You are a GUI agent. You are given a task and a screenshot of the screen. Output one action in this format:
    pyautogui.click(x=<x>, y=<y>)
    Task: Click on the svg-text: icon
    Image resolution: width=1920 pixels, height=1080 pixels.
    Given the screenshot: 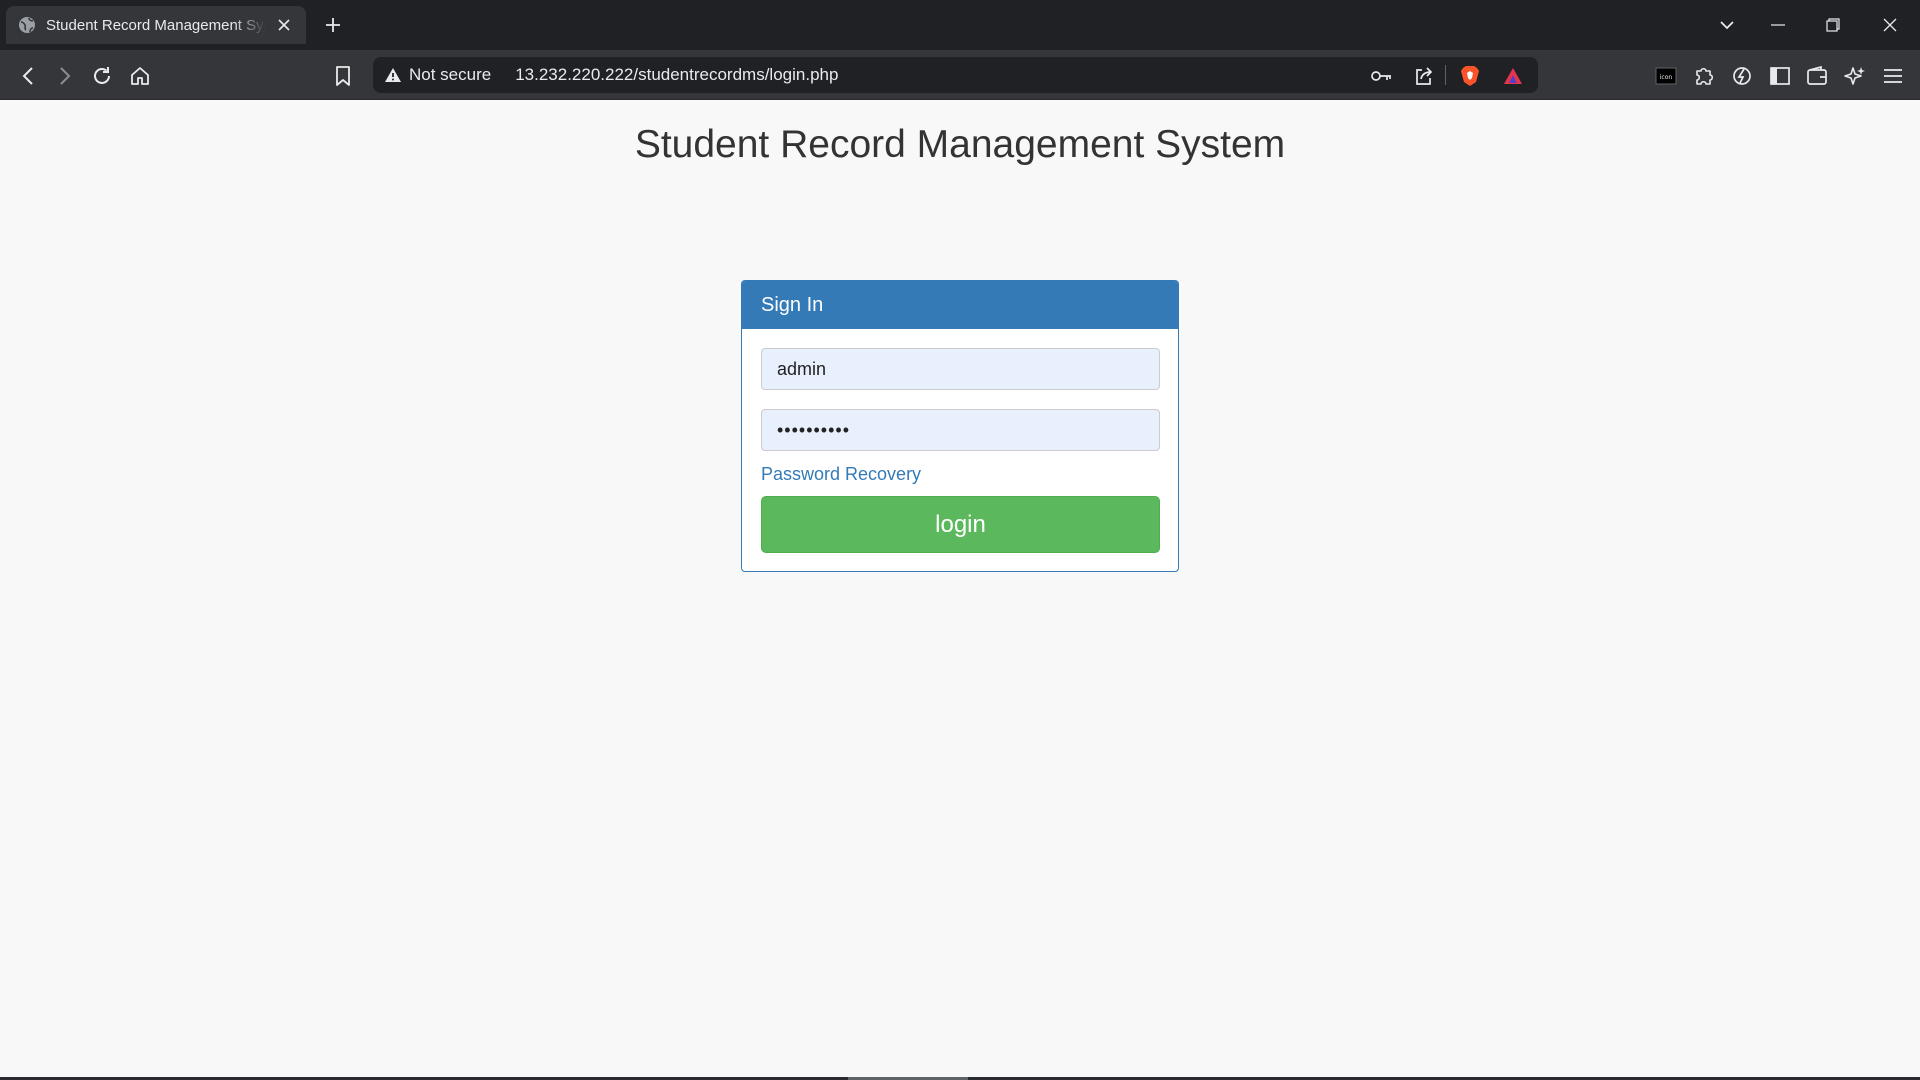 What is the action you would take?
    pyautogui.click(x=1666, y=77)
    